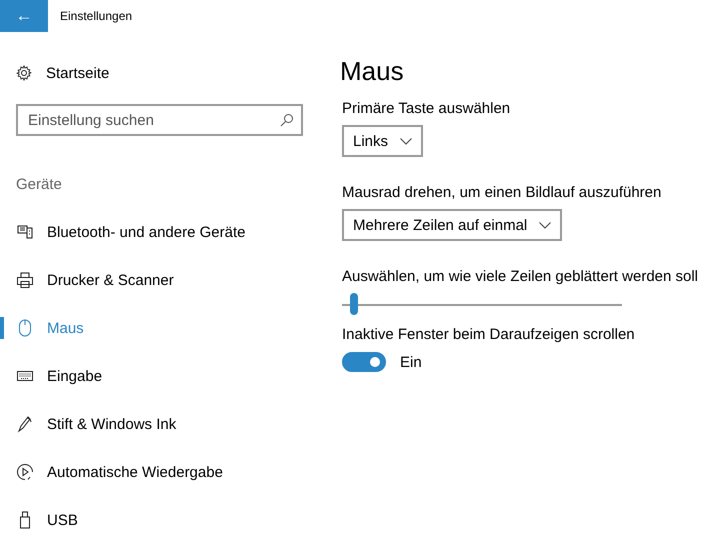  I want to click on dropdown: Mehrere Zeilen auf einmal, so click(452, 225).